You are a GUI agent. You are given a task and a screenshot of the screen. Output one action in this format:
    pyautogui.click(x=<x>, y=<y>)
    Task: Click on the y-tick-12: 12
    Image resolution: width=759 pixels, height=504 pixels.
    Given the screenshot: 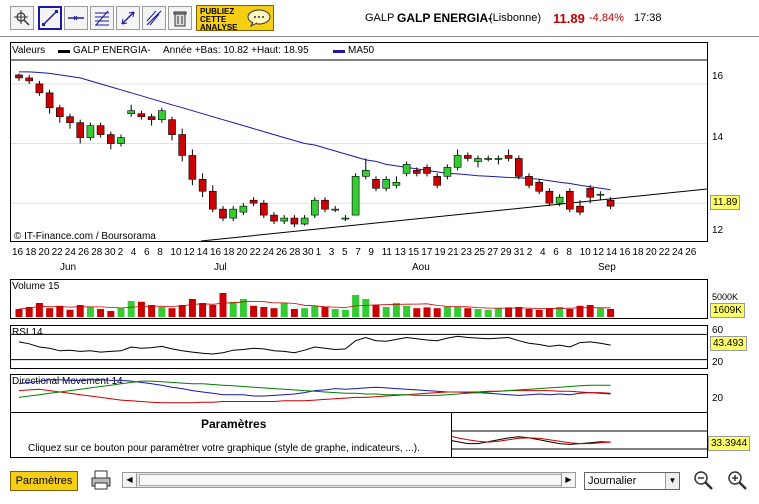 What is the action you would take?
    pyautogui.click(x=718, y=230)
    